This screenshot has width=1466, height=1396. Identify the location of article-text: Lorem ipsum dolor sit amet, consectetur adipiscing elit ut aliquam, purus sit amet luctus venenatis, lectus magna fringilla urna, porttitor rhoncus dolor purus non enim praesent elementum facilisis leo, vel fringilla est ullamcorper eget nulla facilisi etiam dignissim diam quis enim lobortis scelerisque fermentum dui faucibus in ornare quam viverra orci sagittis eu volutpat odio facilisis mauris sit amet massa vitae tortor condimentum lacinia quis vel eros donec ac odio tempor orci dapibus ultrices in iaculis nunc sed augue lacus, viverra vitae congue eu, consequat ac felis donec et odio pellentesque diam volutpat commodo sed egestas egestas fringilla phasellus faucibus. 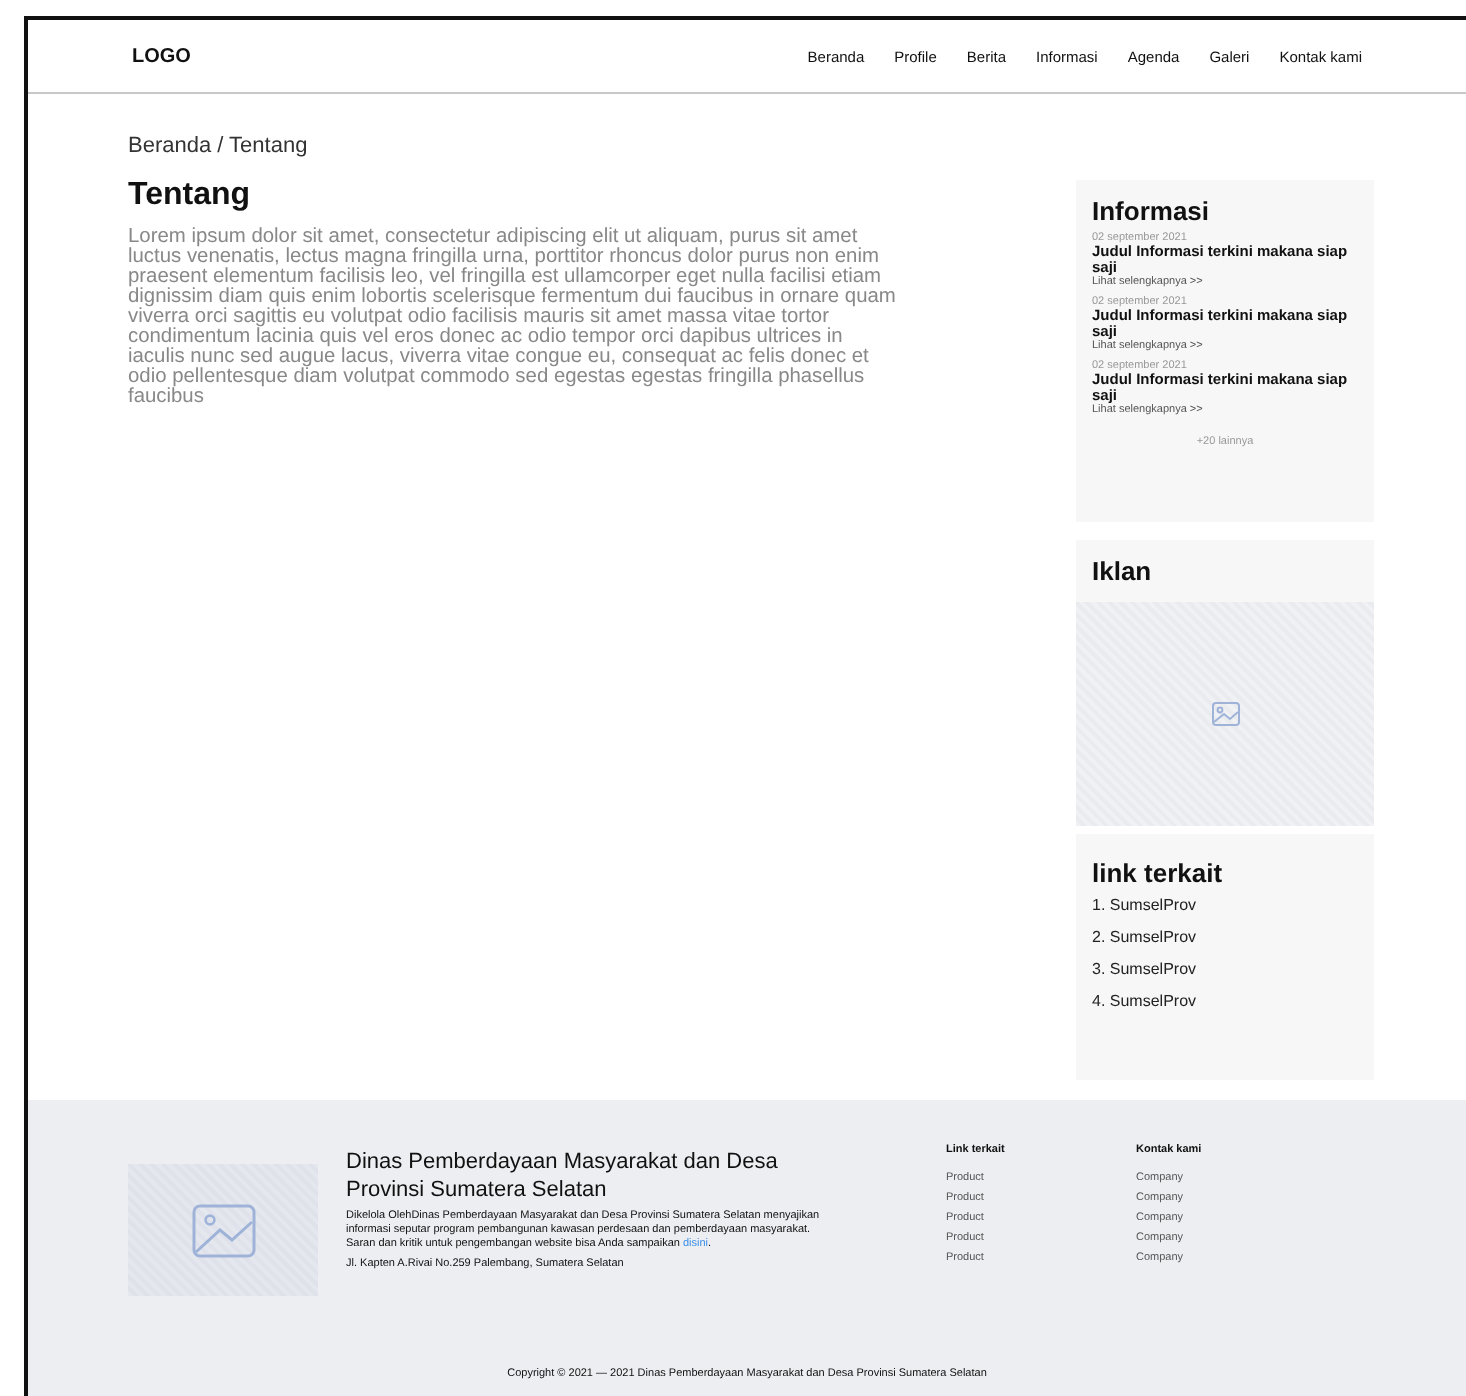
(513, 318).